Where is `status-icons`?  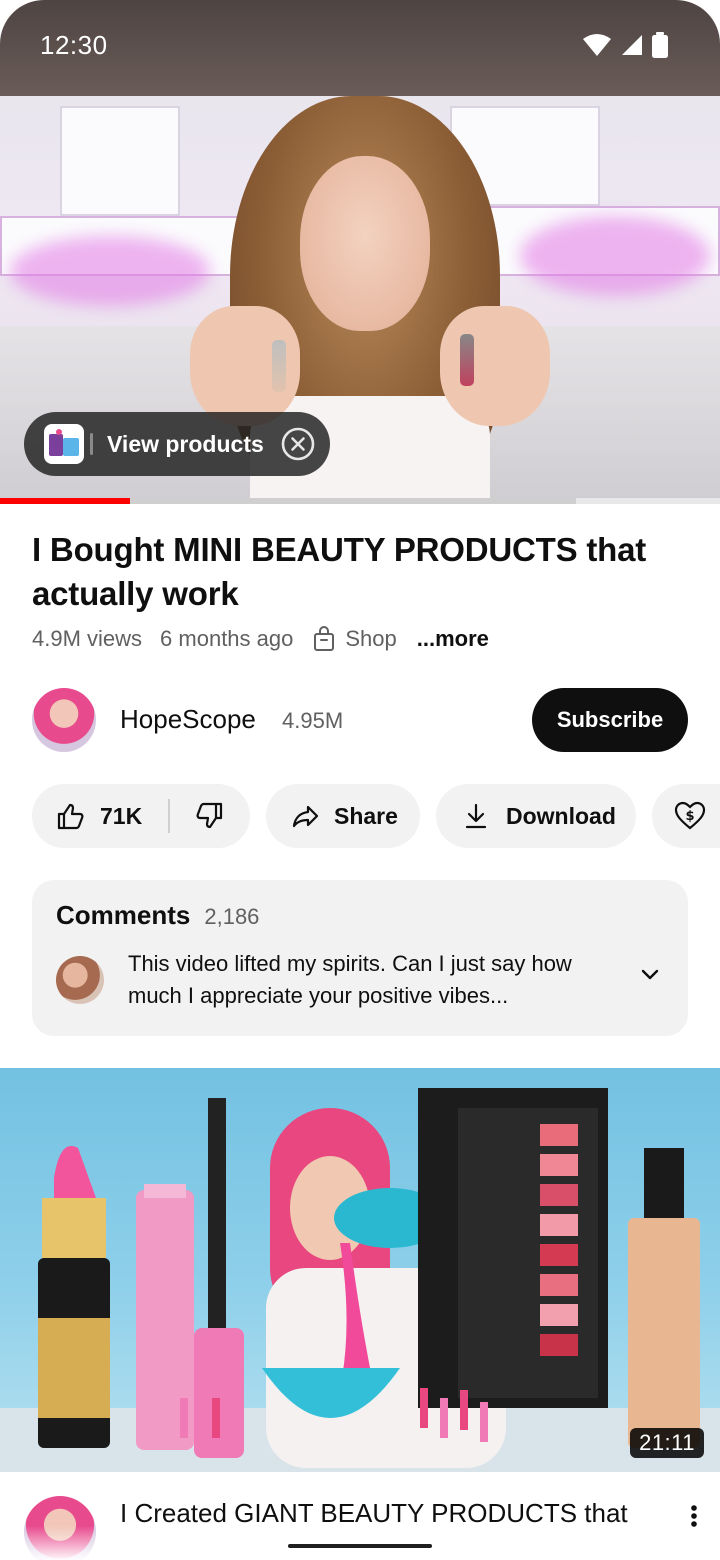 status-icons is located at coordinates (625, 45).